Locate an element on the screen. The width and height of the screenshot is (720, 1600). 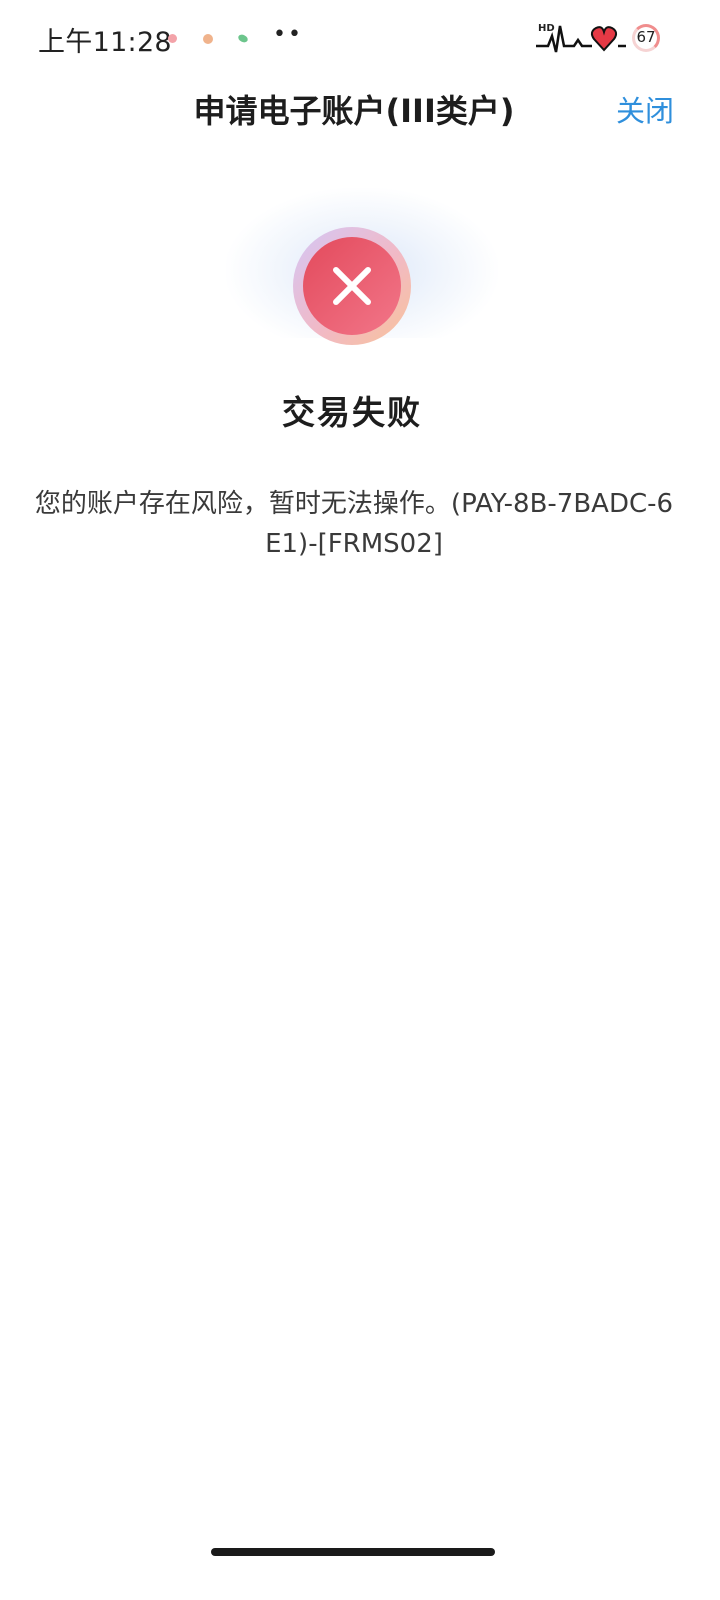
heart-rate-icon is located at coordinates (581, 39).